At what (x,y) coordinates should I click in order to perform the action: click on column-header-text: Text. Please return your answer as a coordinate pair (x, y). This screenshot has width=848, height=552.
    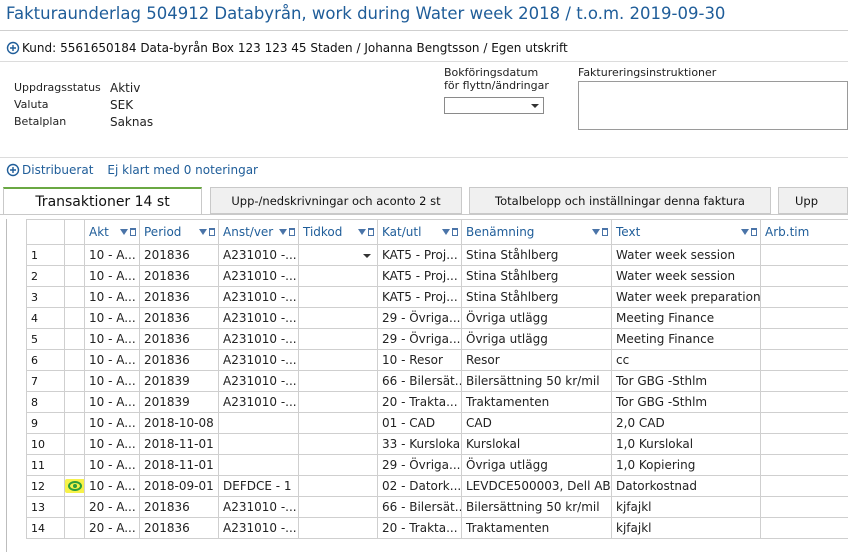
    Looking at the image, I should click on (686, 232).